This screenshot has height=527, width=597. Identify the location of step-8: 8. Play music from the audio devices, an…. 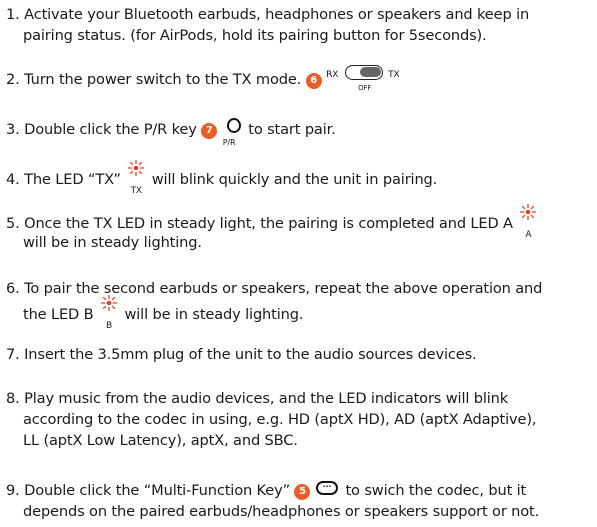
(297, 419).